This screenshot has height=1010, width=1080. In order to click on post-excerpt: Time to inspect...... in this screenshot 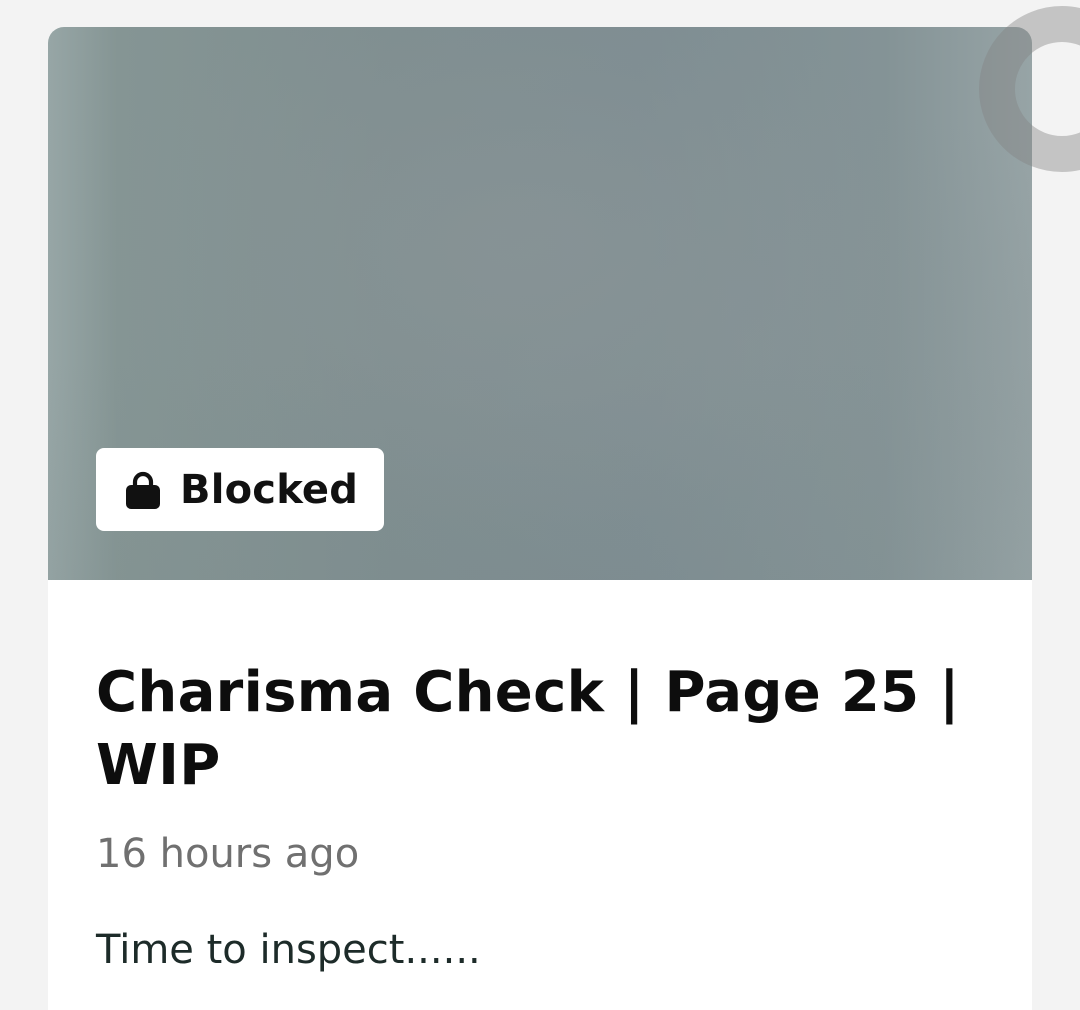, I will do `click(288, 950)`.